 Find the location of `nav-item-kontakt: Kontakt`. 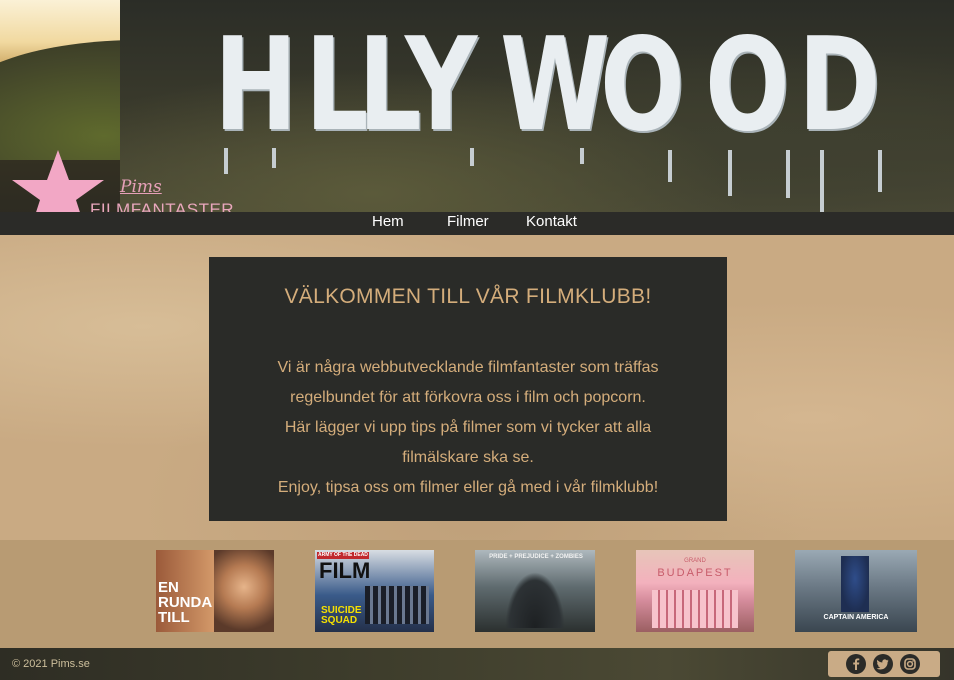

nav-item-kontakt: Kontakt is located at coordinates (551, 221).